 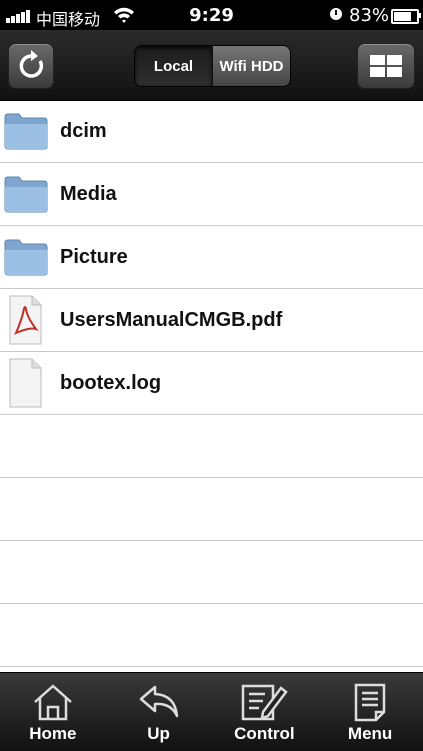 I want to click on up-arrow-icon, so click(x=158, y=701).